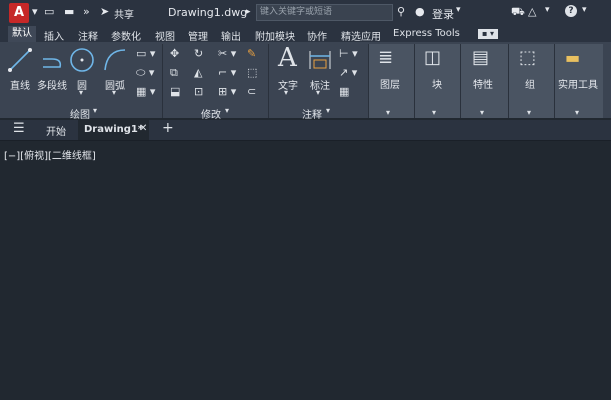  What do you see at coordinates (174, 53) in the screenshot?
I see `move-icon: ✥` at bounding box center [174, 53].